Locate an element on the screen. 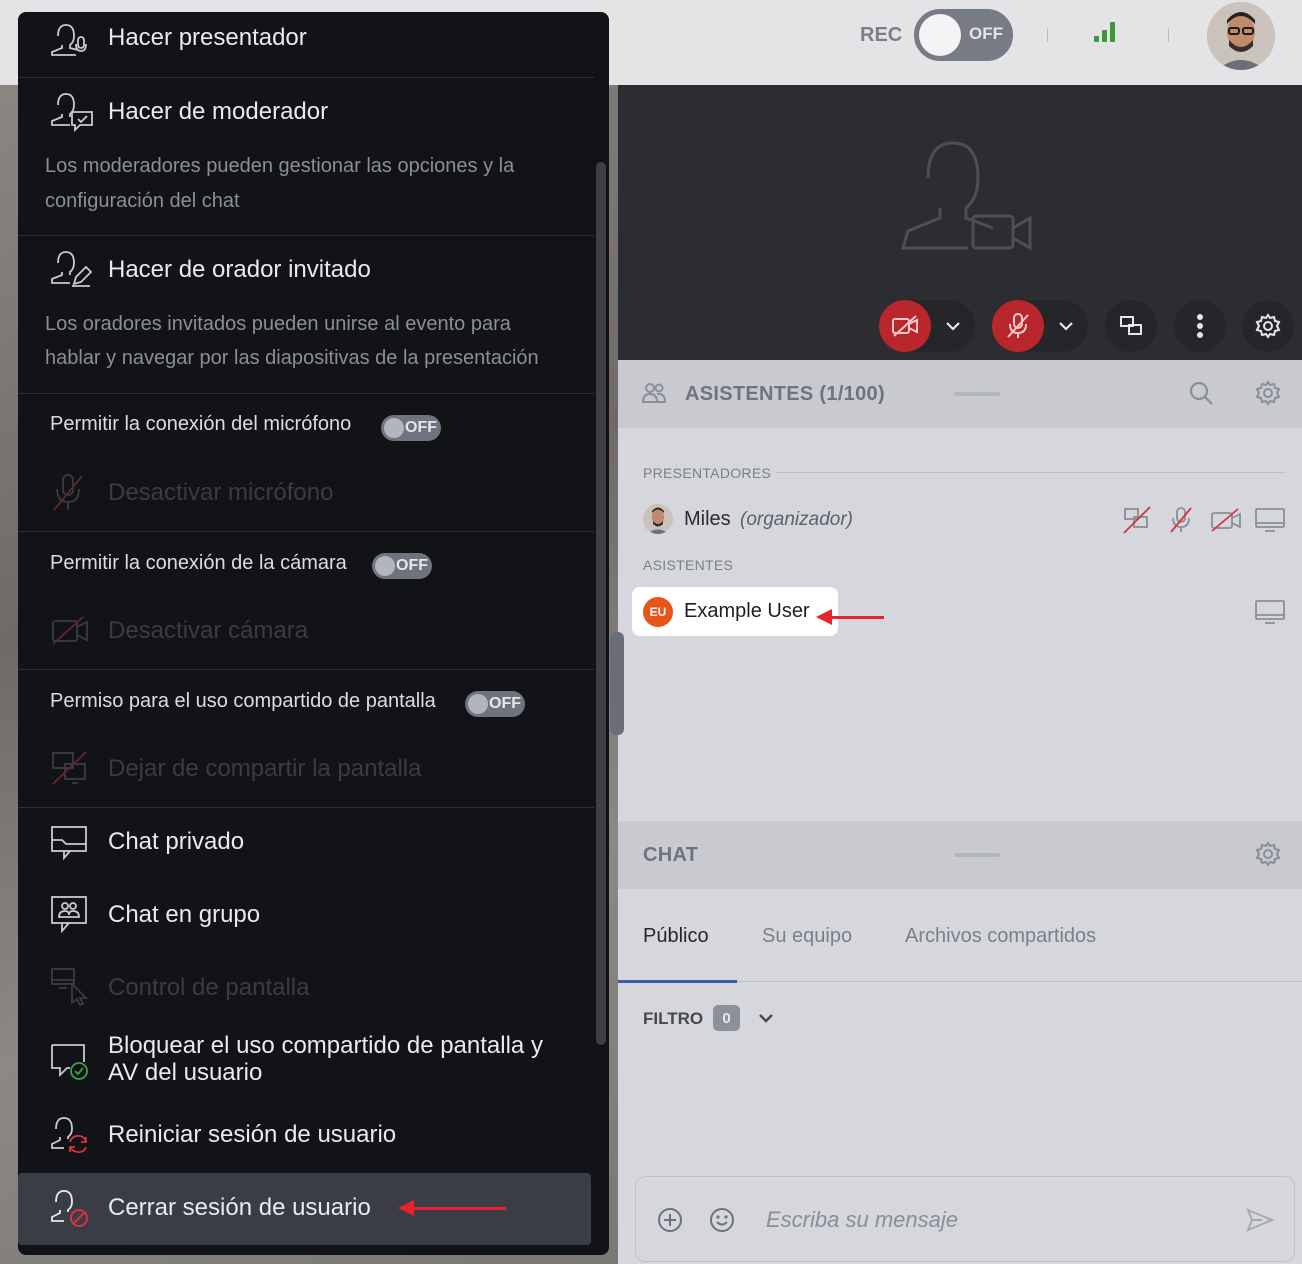 The width and height of the screenshot is (1302, 1264). attendee-row-highlight: EU Example User is located at coordinates (735, 611).